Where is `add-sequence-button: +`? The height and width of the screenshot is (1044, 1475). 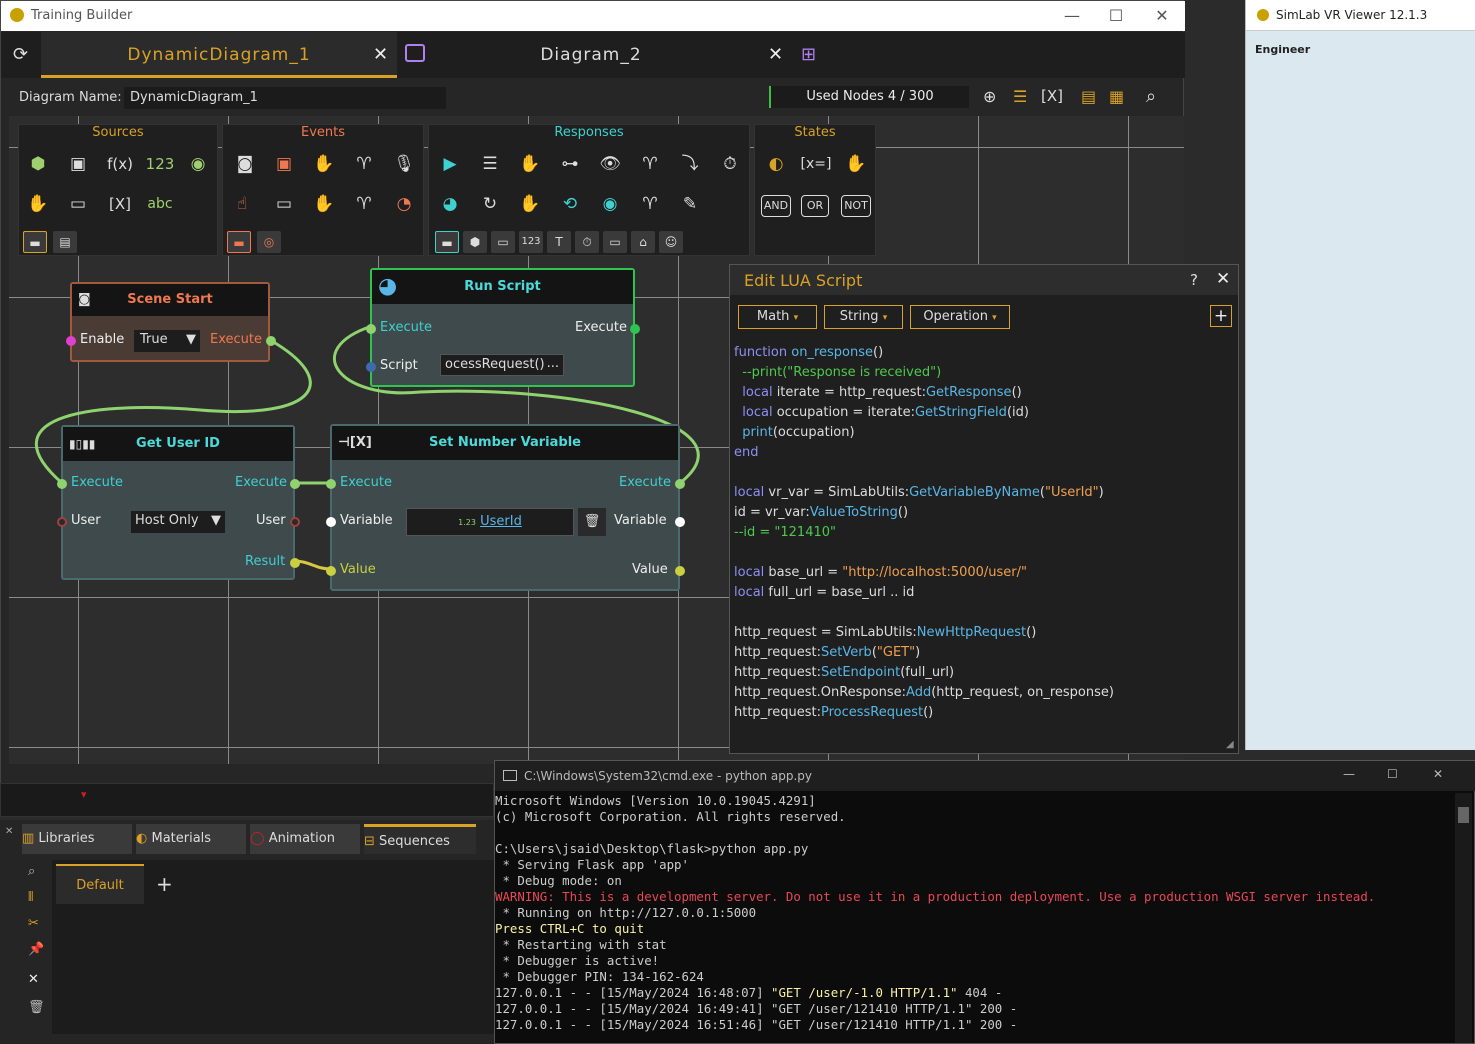
add-sequence-button: + is located at coordinates (164, 884).